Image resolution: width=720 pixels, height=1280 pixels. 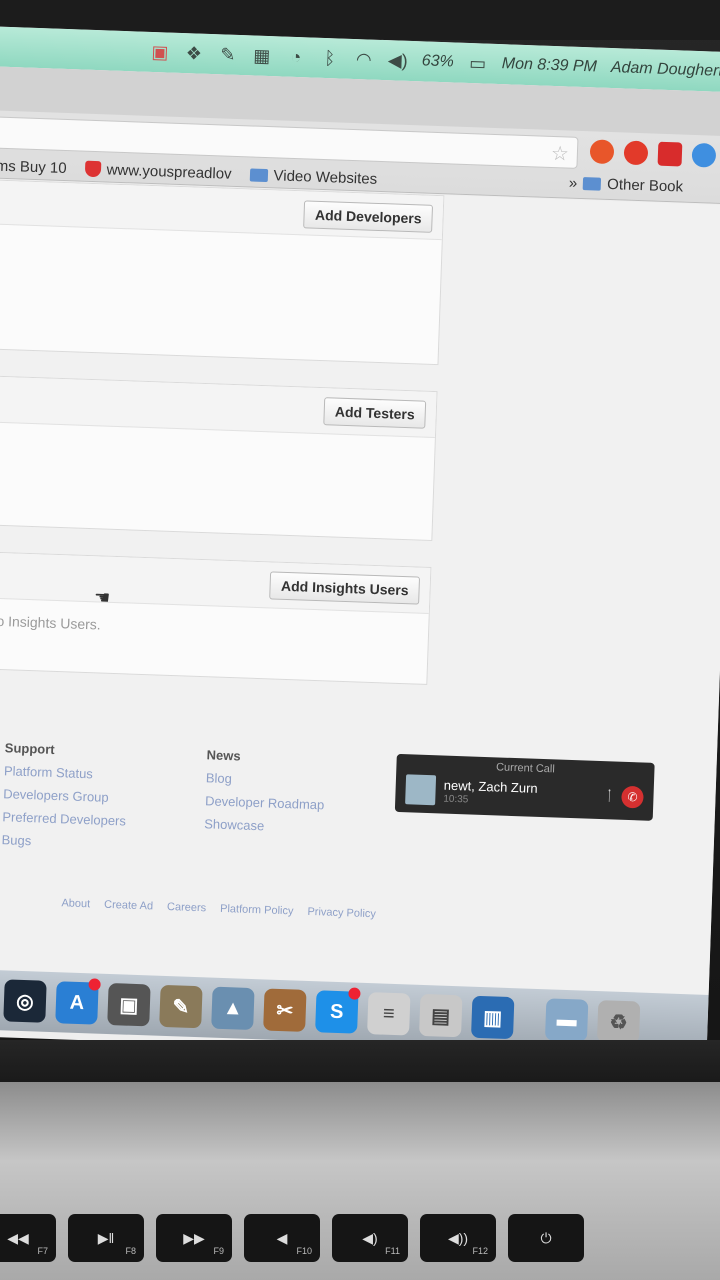 I want to click on volume-up-key: ◀)) F12, so click(x=458, y=1238).